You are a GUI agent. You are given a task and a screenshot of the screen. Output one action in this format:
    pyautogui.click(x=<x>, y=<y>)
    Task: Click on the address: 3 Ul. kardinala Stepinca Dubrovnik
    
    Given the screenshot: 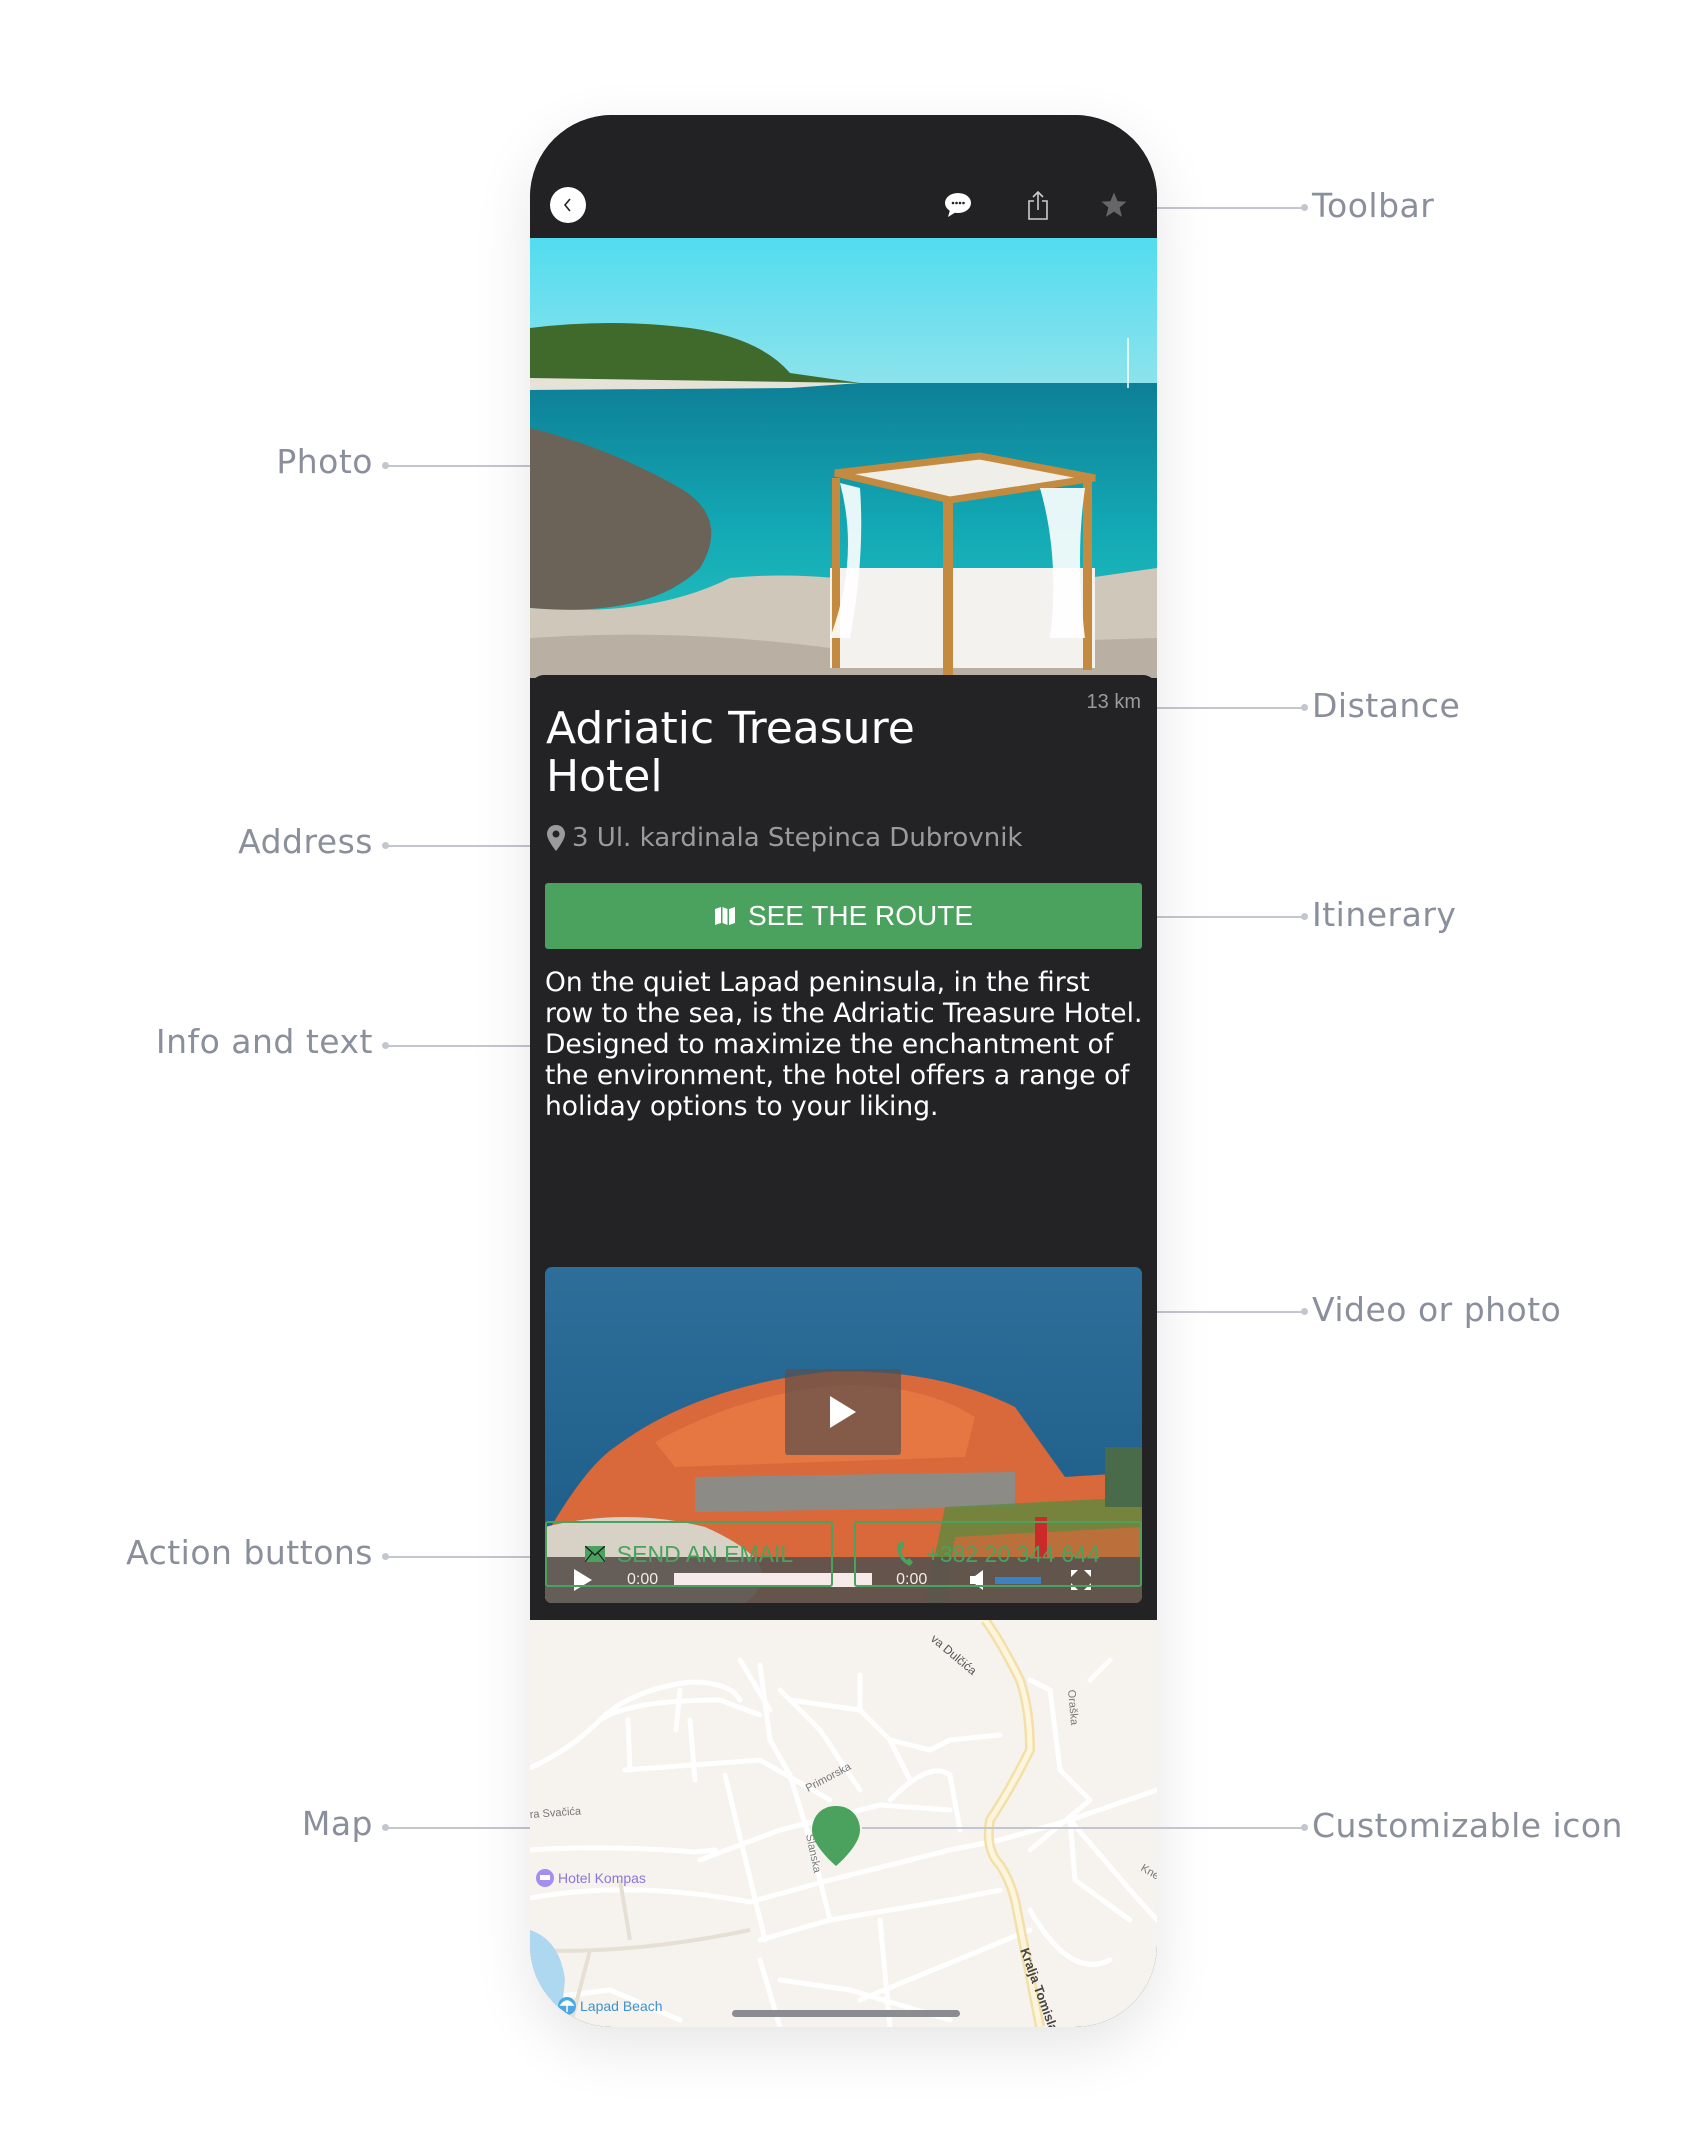 What is the action you would take?
    pyautogui.click(x=784, y=838)
    